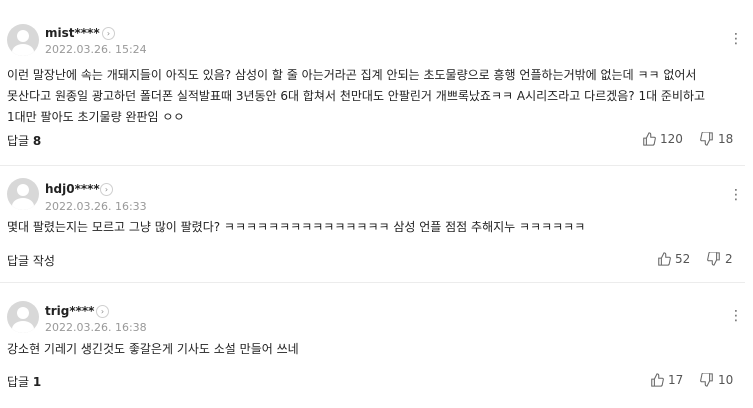 The width and height of the screenshot is (753, 408). I want to click on comment-date: 2022.03.26. 16:38, so click(96, 327).